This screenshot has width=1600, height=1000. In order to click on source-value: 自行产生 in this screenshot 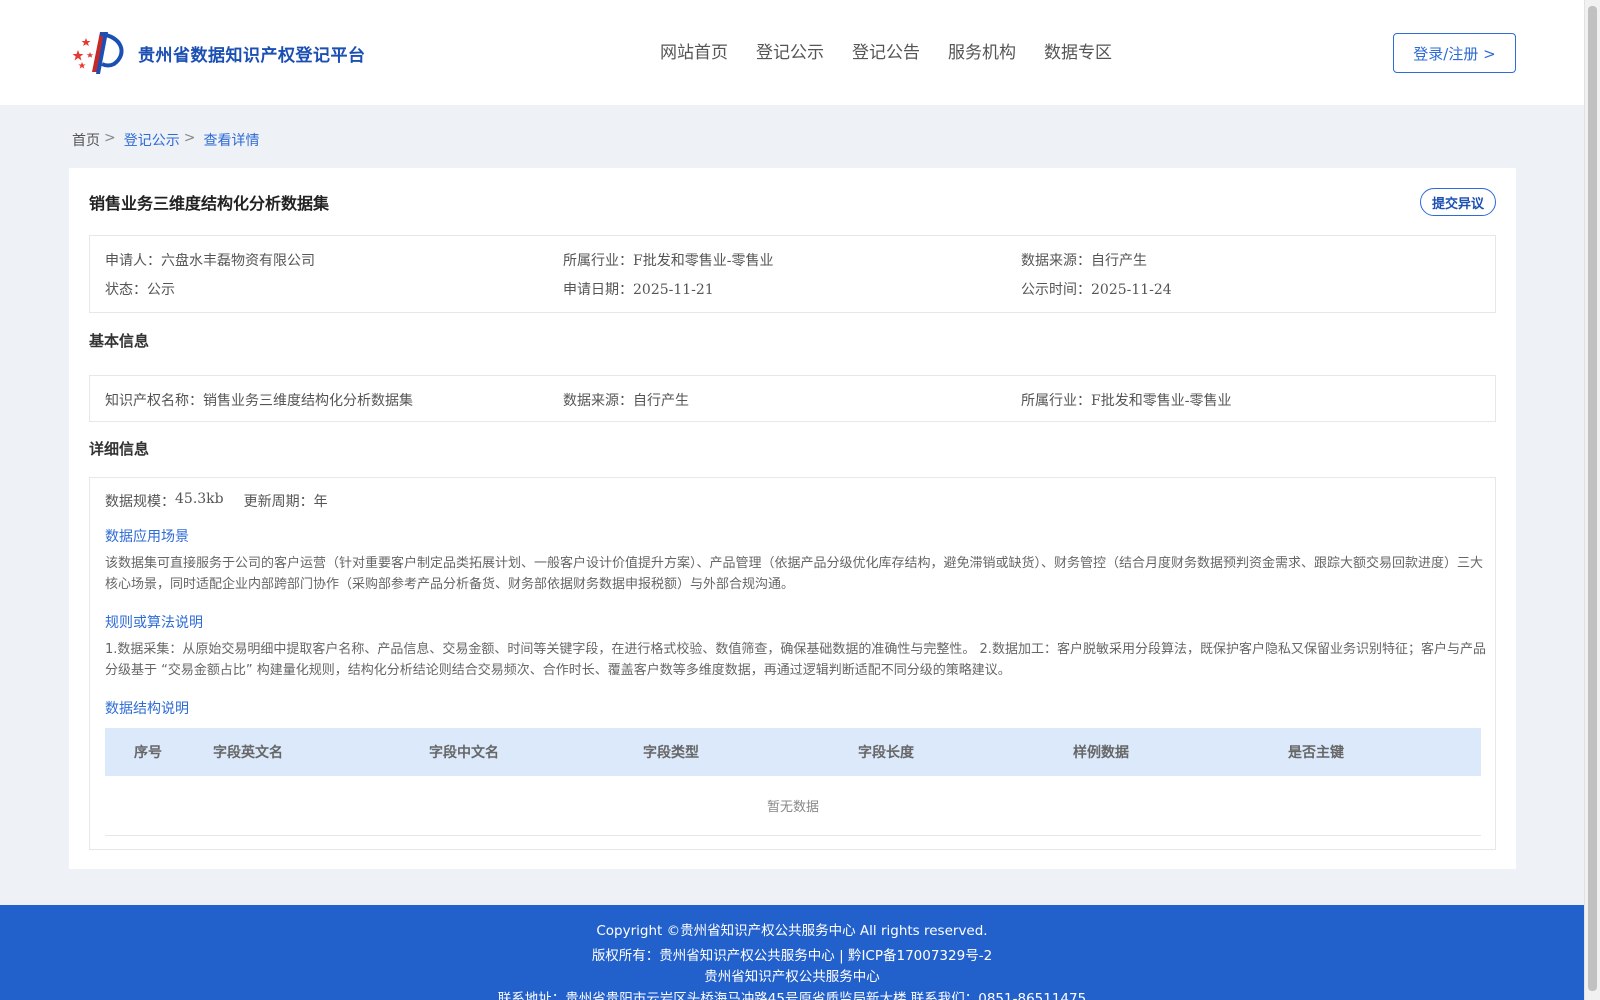, I will do `click(1119, 261)`.